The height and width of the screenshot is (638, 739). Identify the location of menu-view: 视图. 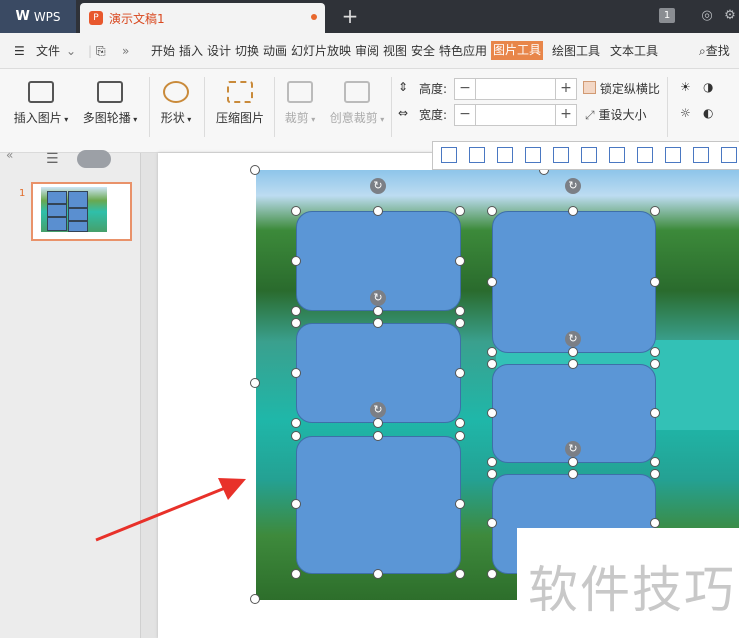
(395, 51).